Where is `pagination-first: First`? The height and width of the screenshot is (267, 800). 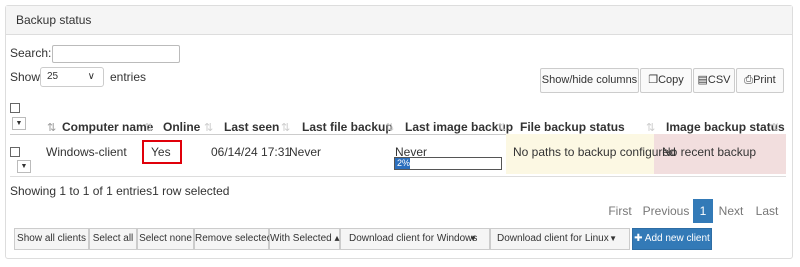
pagination-first: First is located at coordinates (620, 211).